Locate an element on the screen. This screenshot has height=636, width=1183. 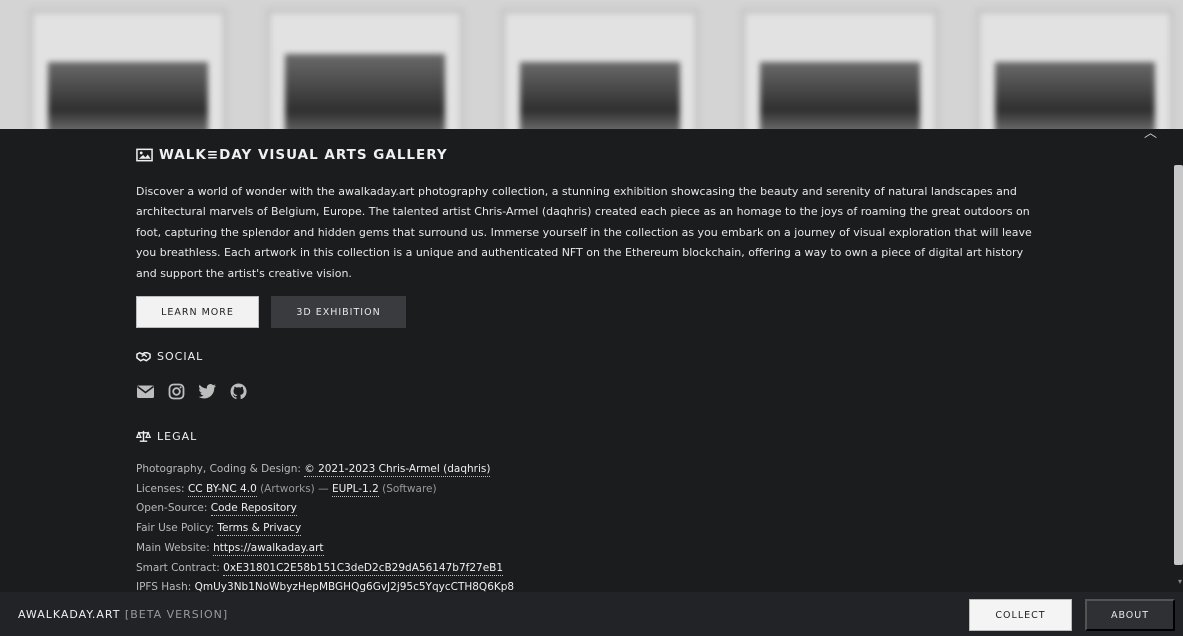
main-website-link: https://awalkaday.art is located at coordinates (268, 548).